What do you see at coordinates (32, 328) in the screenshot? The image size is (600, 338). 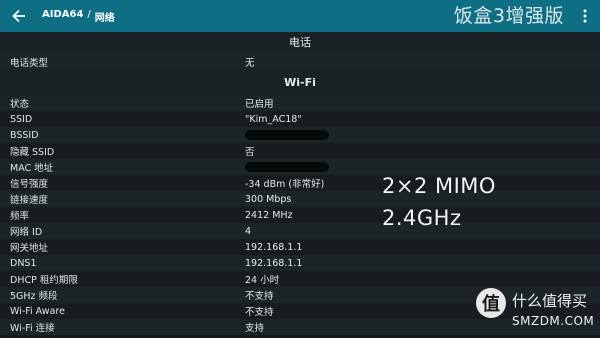 I see `row-label: Wi-Fi 连接` at bounding box center [32, 328].